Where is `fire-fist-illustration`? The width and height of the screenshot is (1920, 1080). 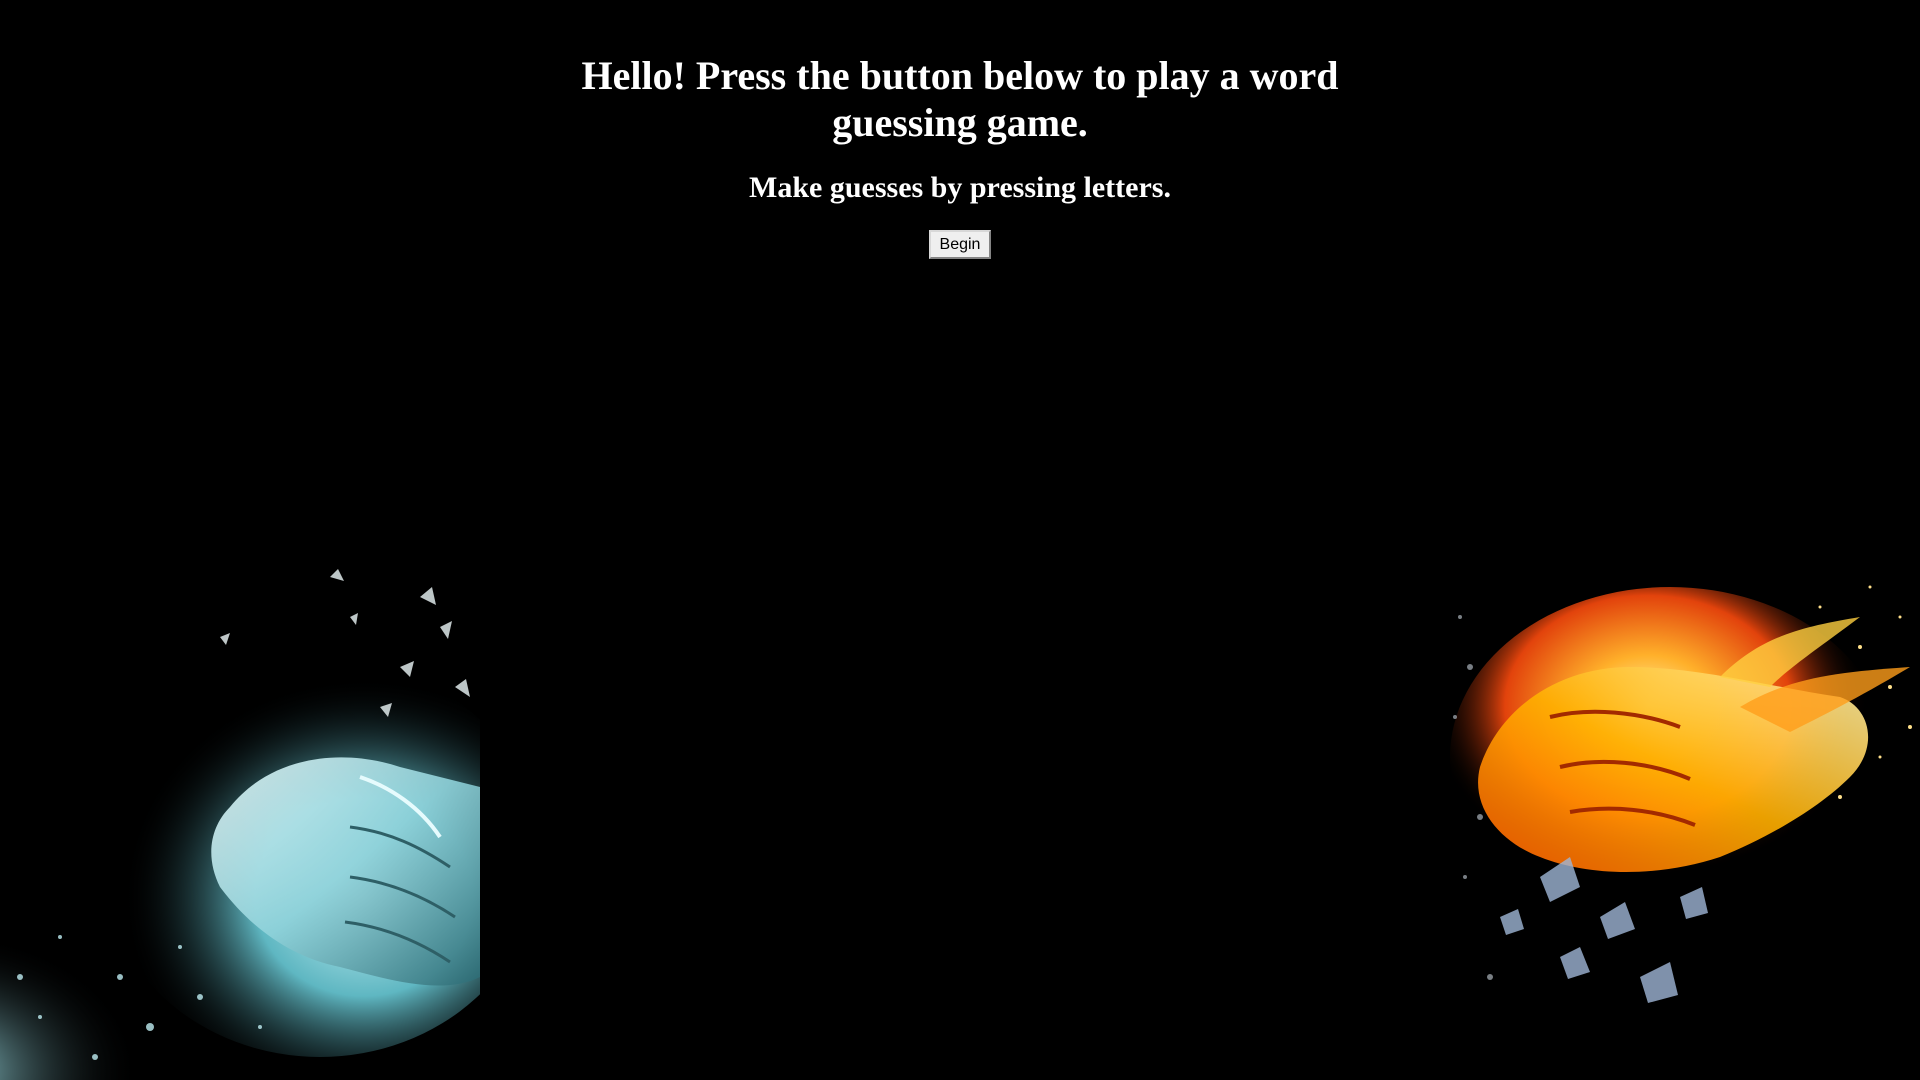
fire-fist-illustration is located at coordinates (1680, 818).